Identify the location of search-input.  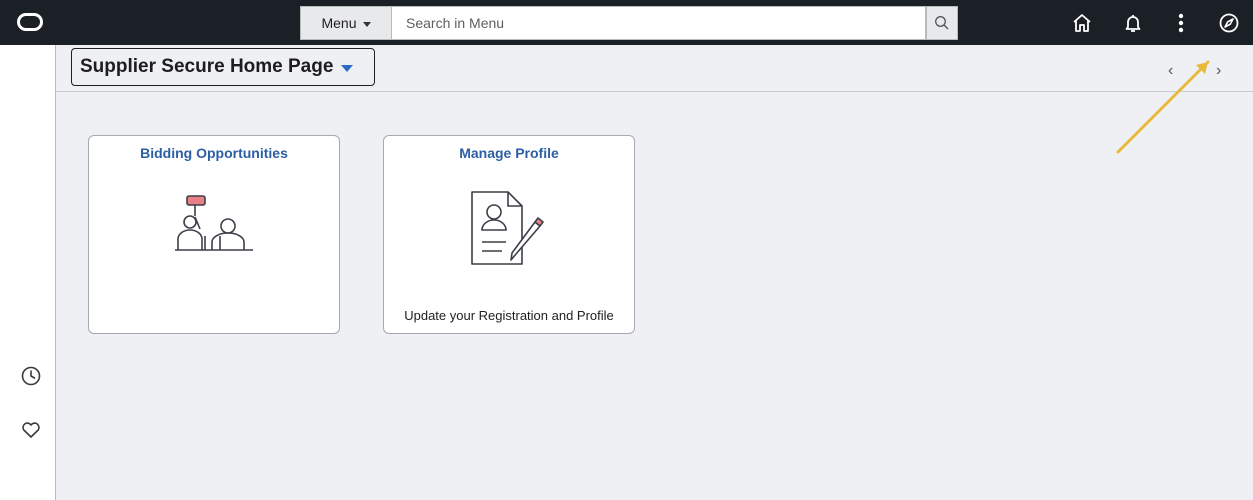
(659, 23).